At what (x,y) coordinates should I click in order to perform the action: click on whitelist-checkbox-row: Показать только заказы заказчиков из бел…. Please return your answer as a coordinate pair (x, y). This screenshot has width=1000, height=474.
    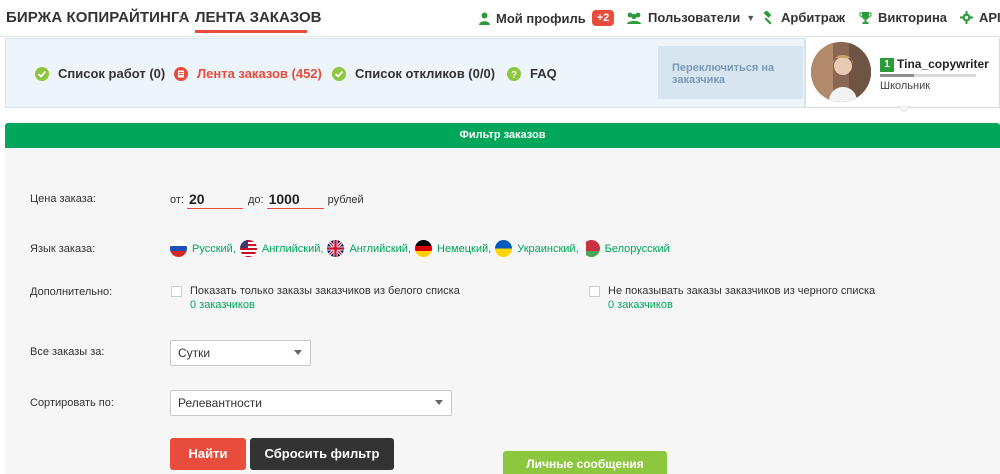
    Looking at the image, I should click on (315, 298).